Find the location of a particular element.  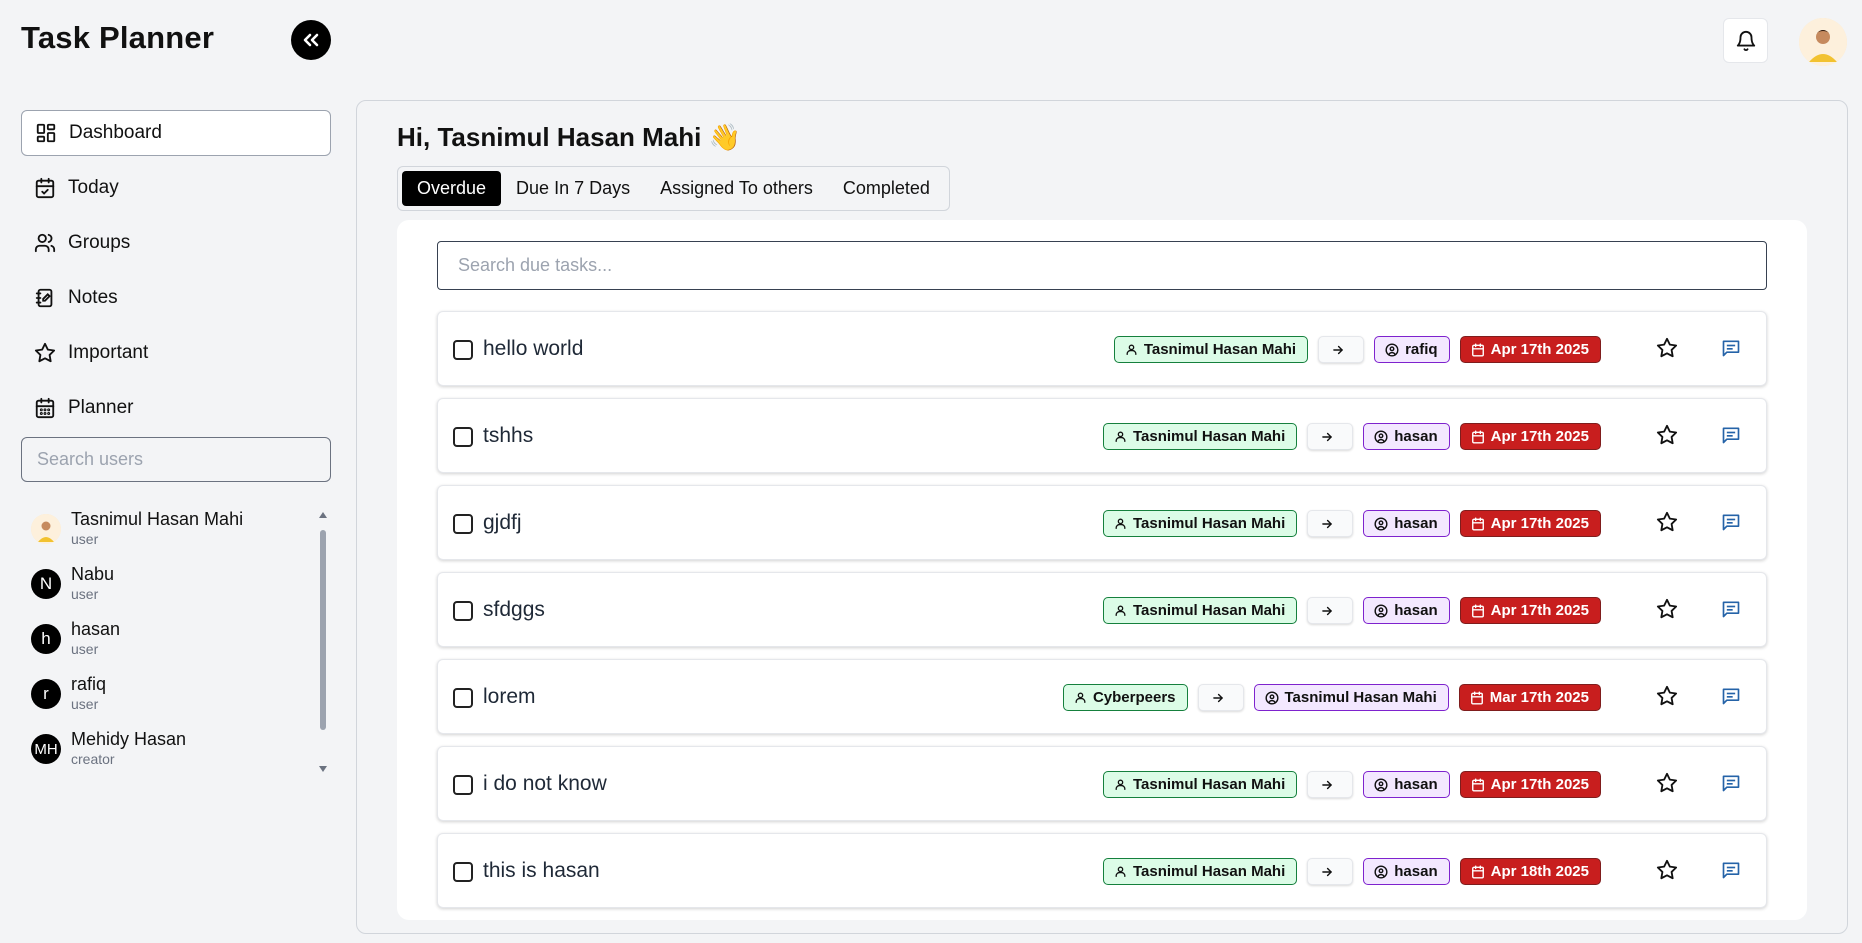

tab-due-in-7-days: Due In 7 Days is located at coordinates (573, 188).